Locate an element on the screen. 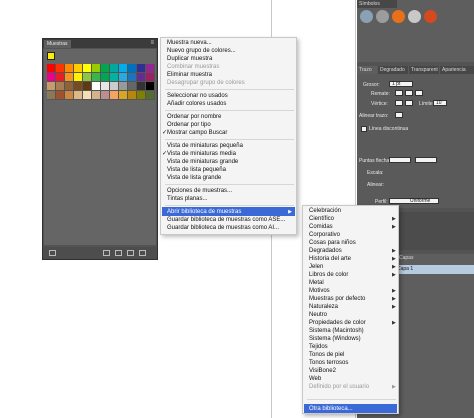  cap-square-button is located at coordinates (419, 93).